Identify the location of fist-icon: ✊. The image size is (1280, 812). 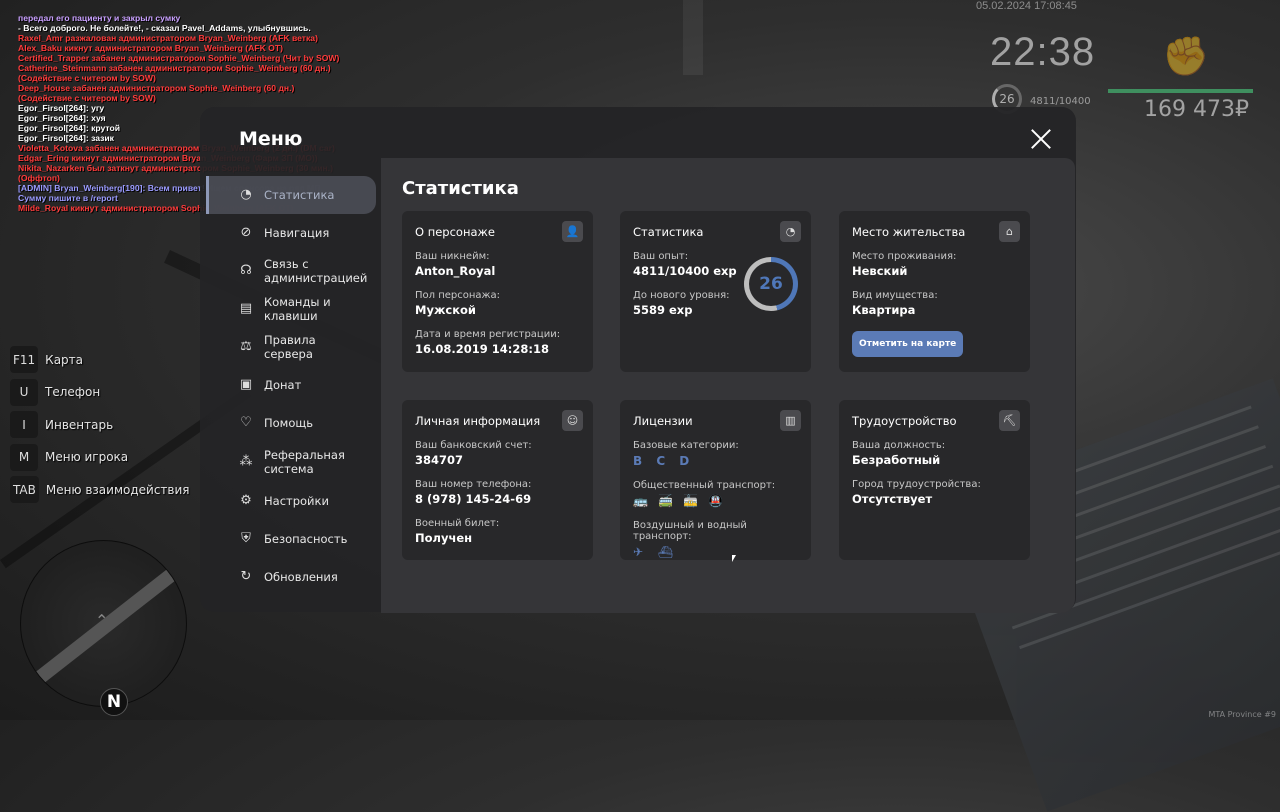
(1186, 56).